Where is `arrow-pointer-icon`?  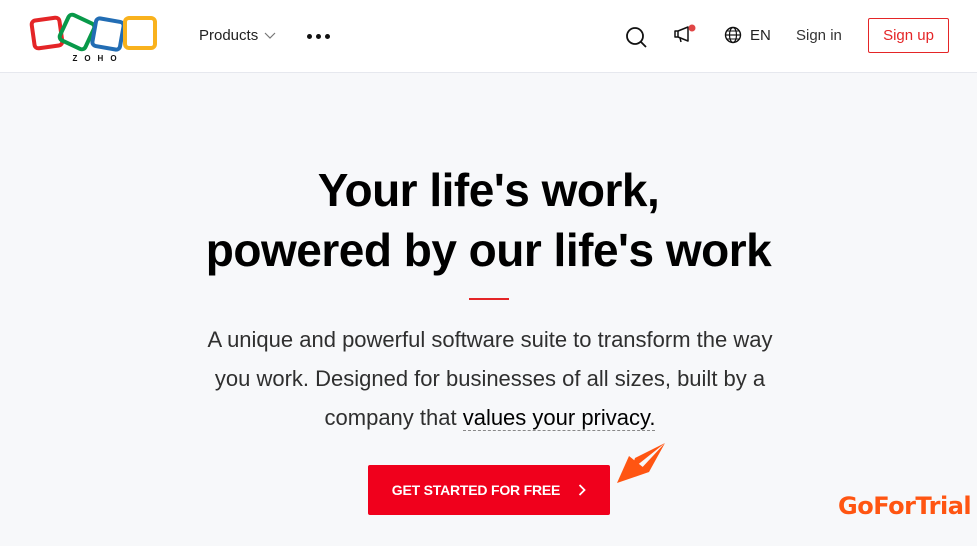
arrow-pointer-icon is located at coordinates (641, 463).